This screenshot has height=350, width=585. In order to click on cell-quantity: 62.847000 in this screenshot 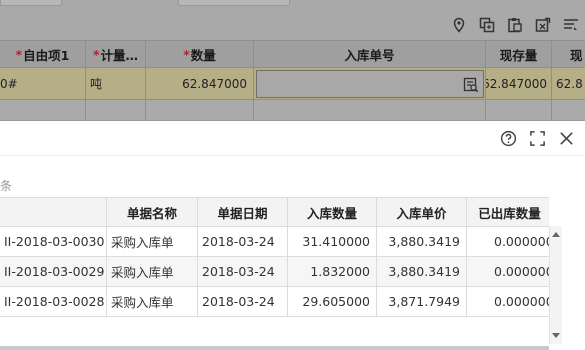, I will do `click(200, 83)`.